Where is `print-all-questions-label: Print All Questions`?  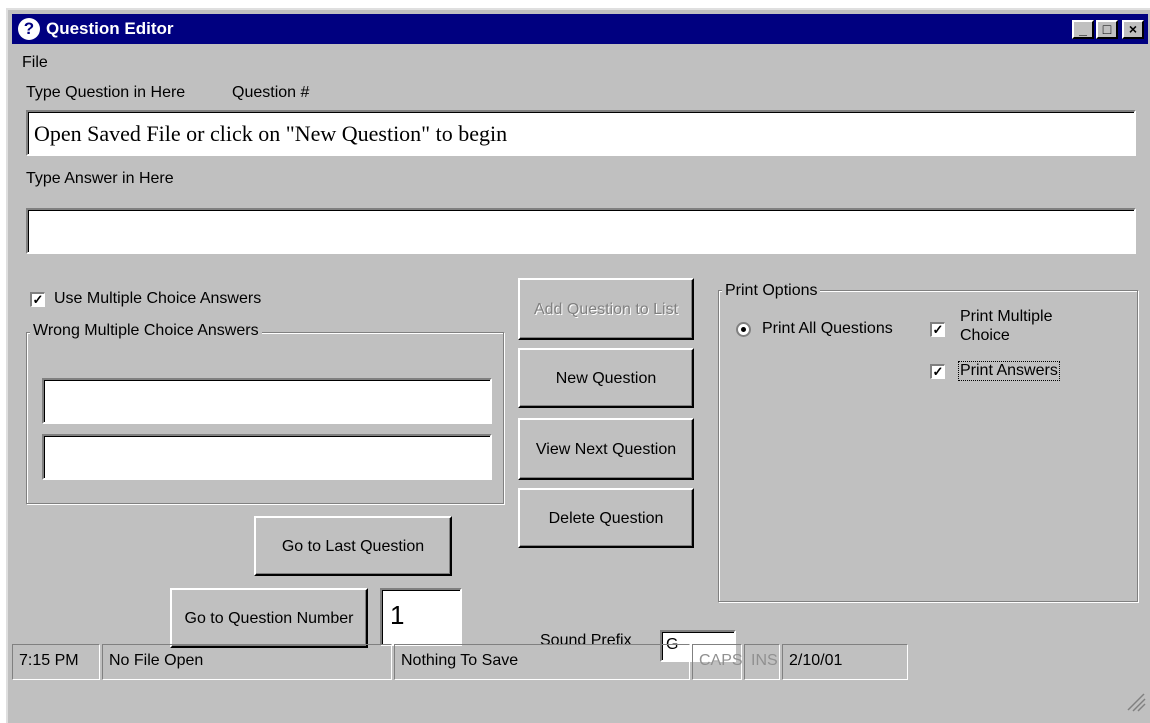
print-all-questions-label: Print All Questions is located at coordinates (827, 328).